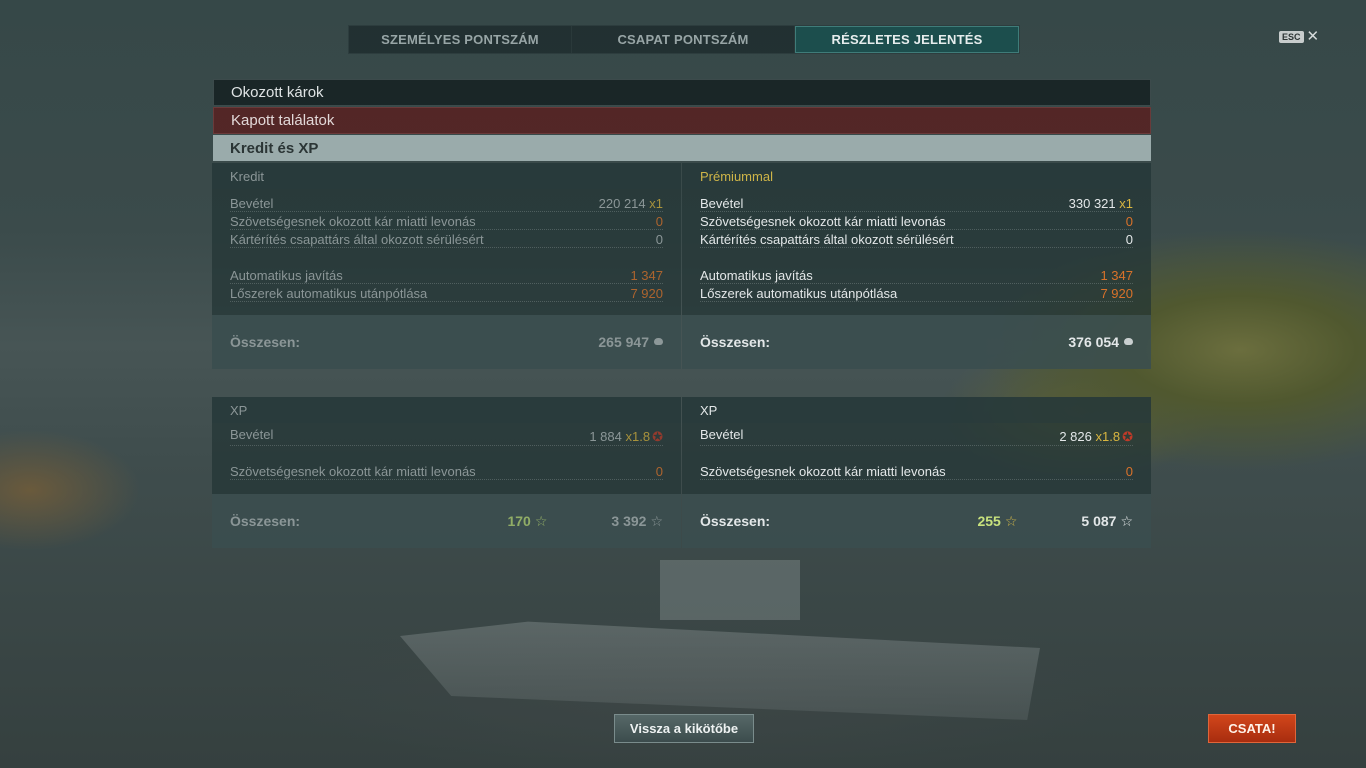 This screenshot has width=1366, height=768. What do you see at coordinates (519, 521) in the screenshot?
I see `free-xp-value: 170` at bounding box center [519, 521].